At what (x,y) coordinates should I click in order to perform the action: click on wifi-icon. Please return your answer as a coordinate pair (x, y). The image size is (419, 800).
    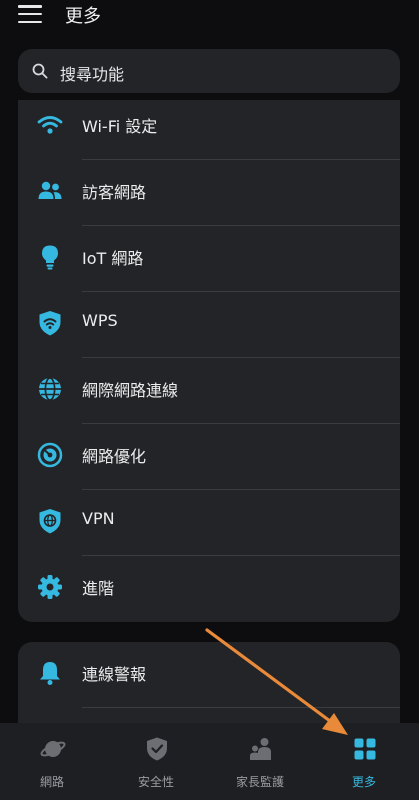
    Looking at the image, I should click on (50, 125).